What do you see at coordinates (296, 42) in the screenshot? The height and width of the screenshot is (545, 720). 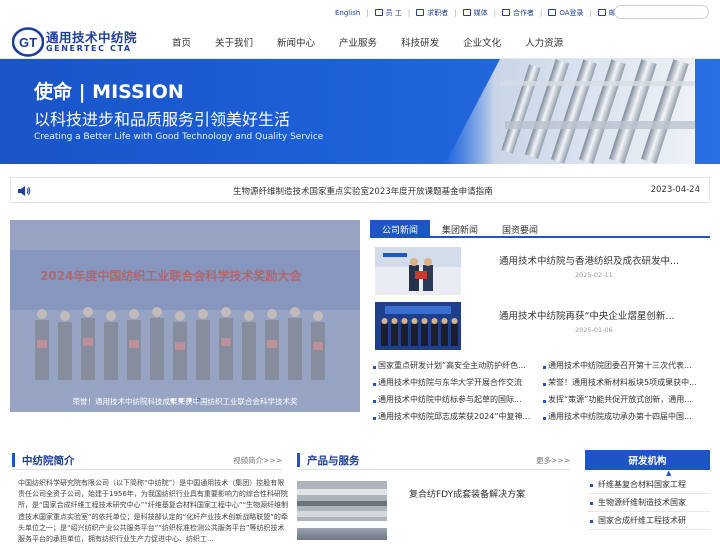 I see `menu-news: 新闻中心` at bounding box center [296, 42].